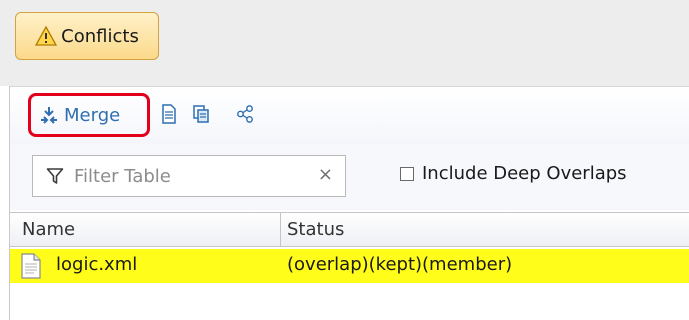  What do you see at coordinates (97, 264) in the screenshot?
I see `cell-file-name: logic.xml` at bounding box center [97, 264].